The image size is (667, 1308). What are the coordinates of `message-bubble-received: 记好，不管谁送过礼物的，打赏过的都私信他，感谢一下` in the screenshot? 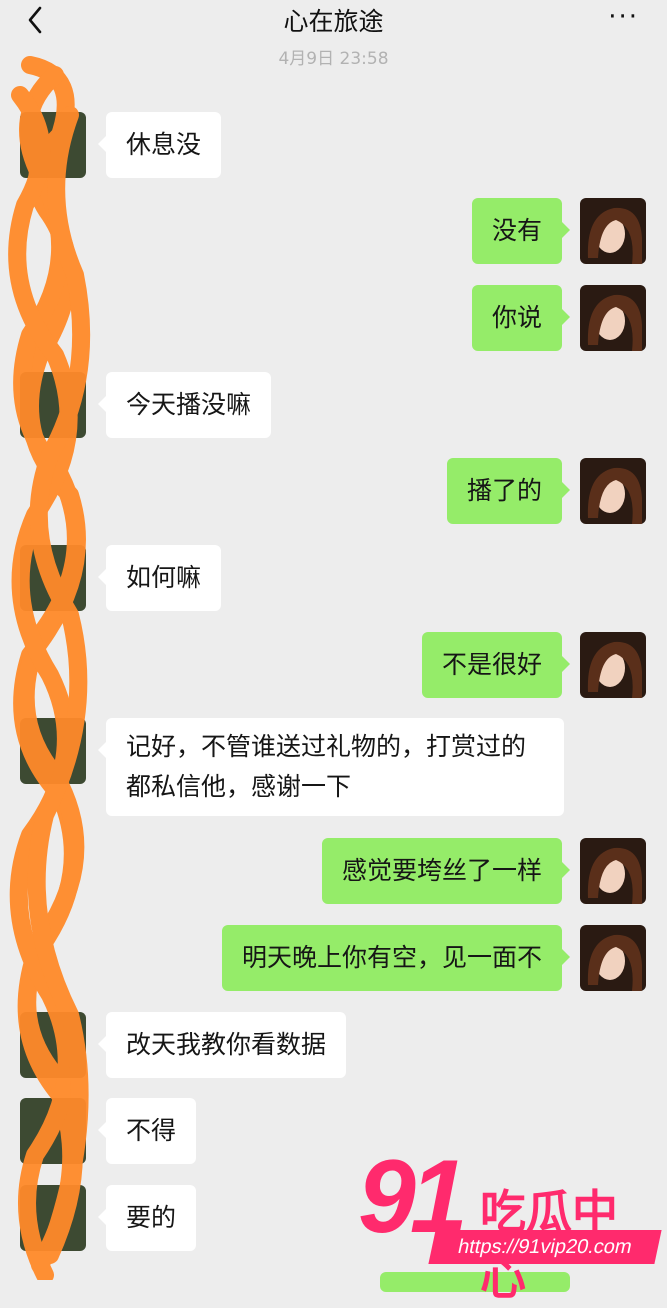 It's located at (331, 767).